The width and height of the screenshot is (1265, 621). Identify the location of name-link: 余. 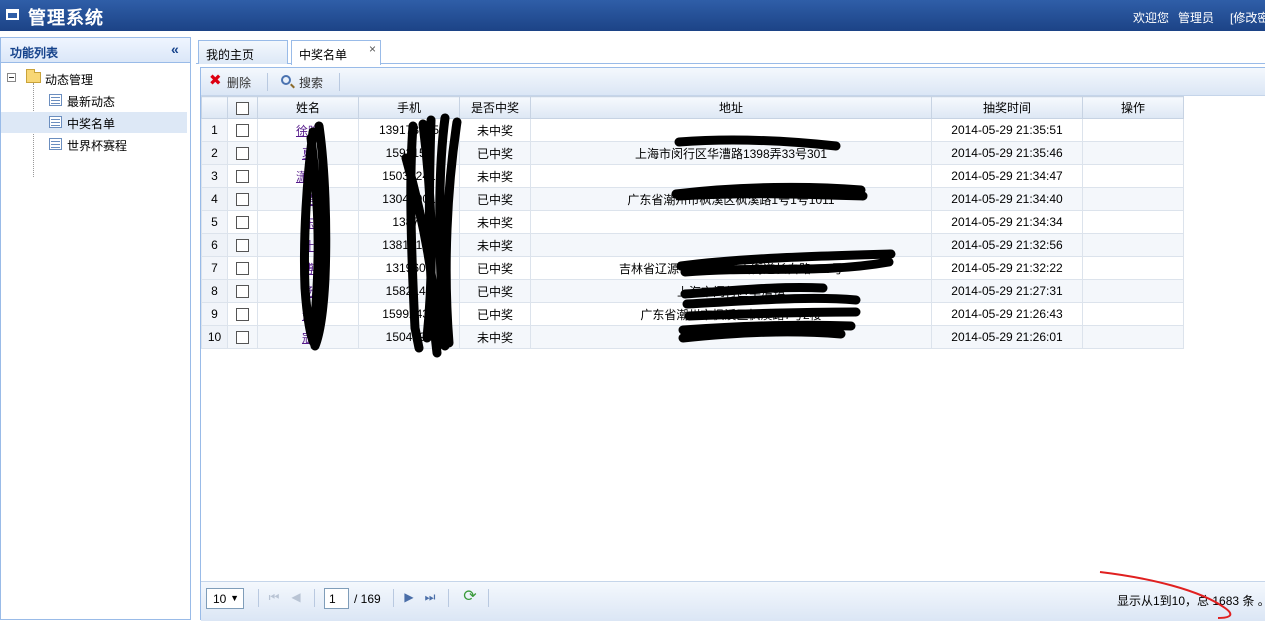
(308, 315).